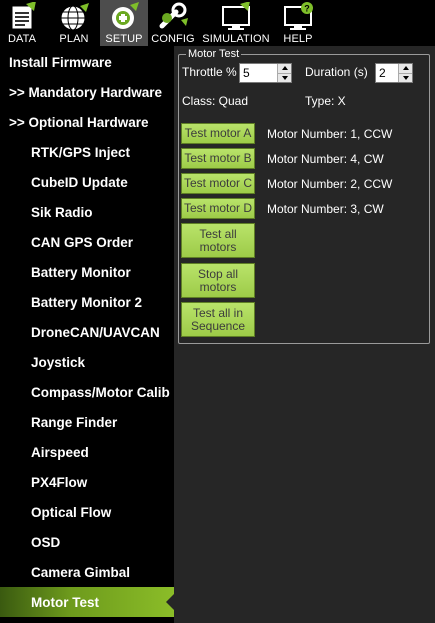  I want to click on toolbar-setup-label: SETUP, so click(124, 39).